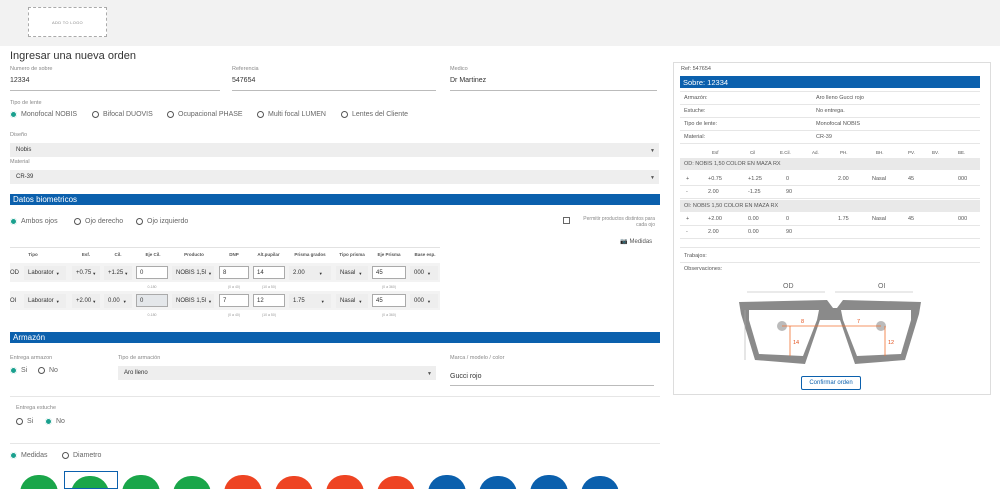 This screenshot has width=1000, height=489. Describe the element at coordinates (389, 300) in the screenshot. I see `eje-prisma-input-oi: 45` at that location.